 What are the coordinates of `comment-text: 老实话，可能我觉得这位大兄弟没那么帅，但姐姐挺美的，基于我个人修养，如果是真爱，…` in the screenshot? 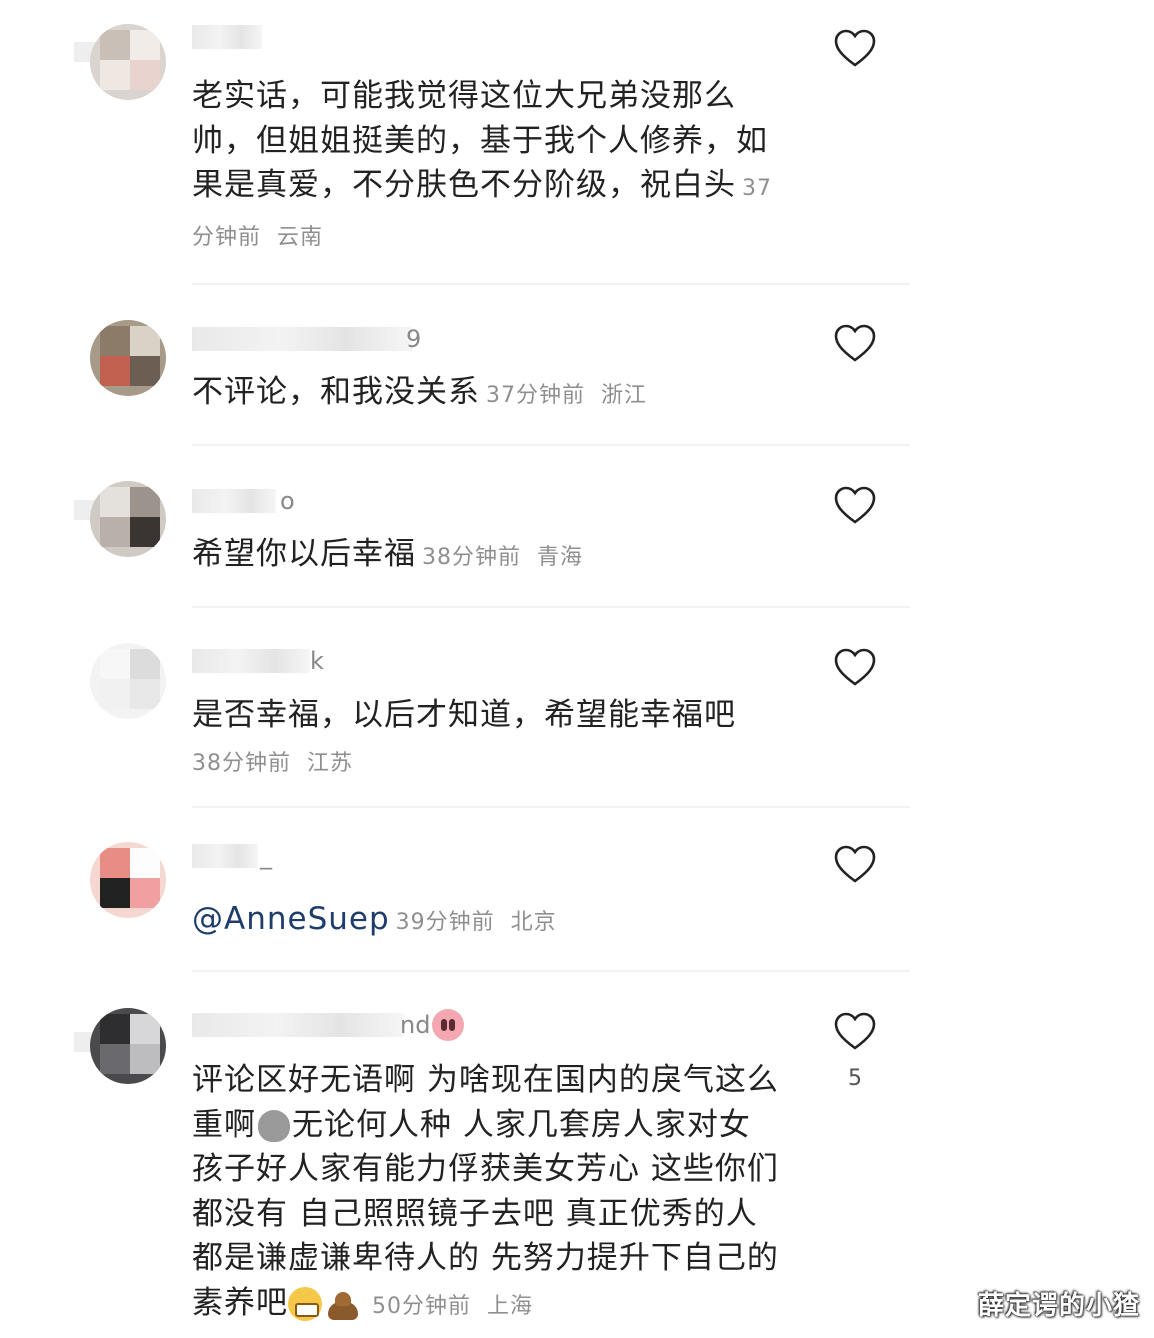 It's located at (492, 167).